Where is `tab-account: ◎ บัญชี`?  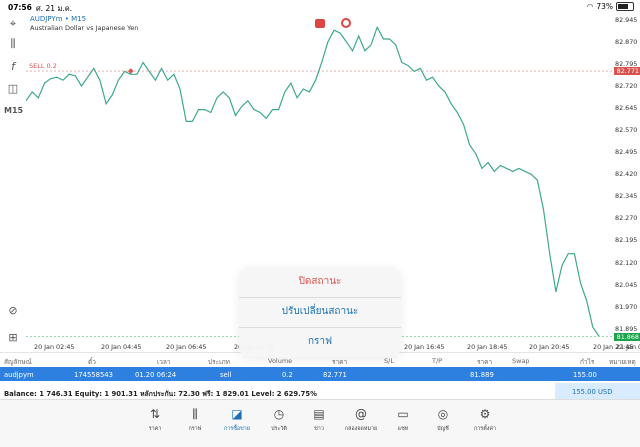 tab-account: ◎ บัญชี is located at coordinates (443, 419).